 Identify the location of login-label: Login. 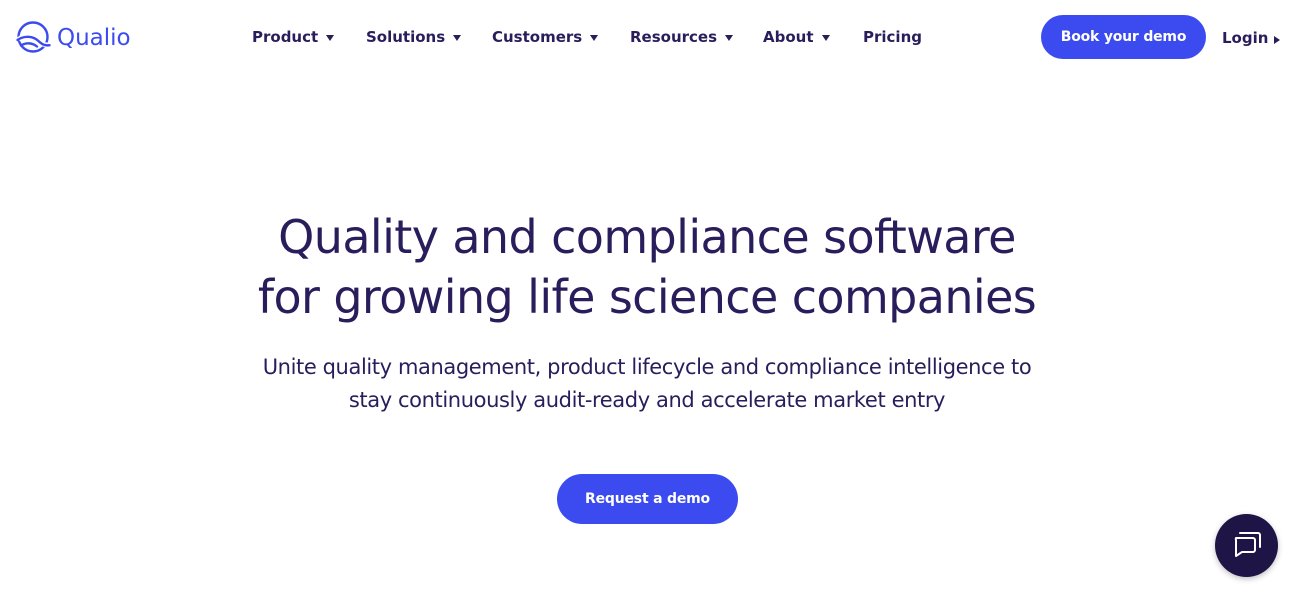
(1245, 38).